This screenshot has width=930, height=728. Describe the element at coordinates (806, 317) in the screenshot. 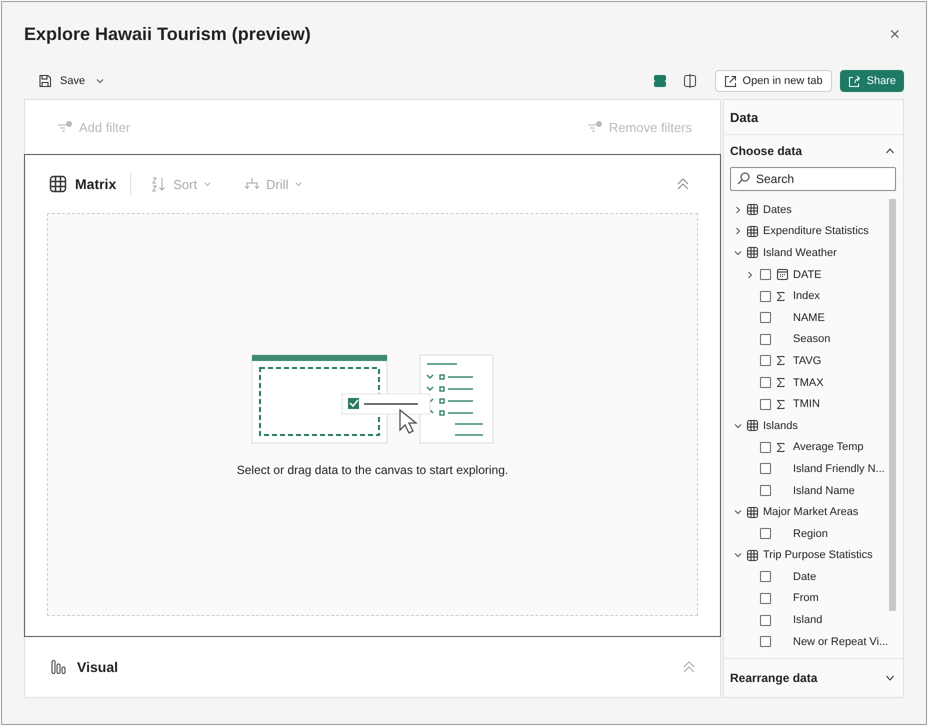

I see `field-item: NAME` at that location.